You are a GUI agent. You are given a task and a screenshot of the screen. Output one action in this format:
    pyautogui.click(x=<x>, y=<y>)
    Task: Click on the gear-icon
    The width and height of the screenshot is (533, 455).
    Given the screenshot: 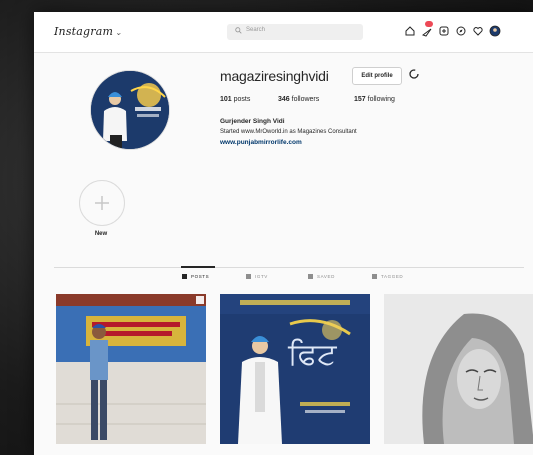 What is the action you would take?
    pyautogui.click(x=414, y=74)
    